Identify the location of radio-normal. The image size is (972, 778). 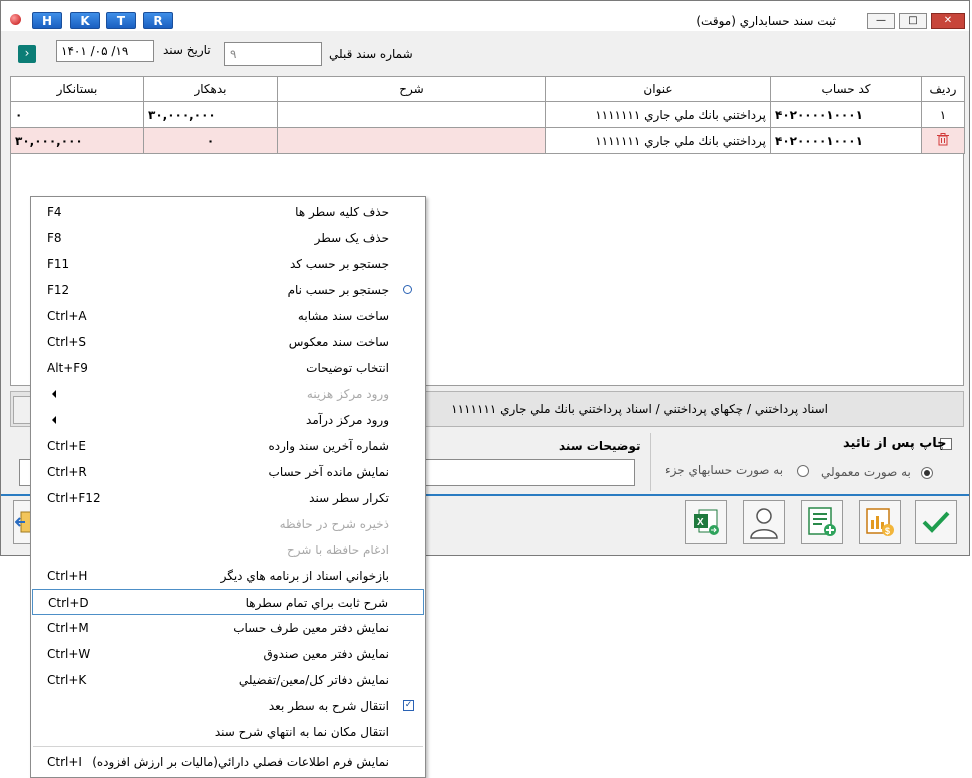
(927, 473).